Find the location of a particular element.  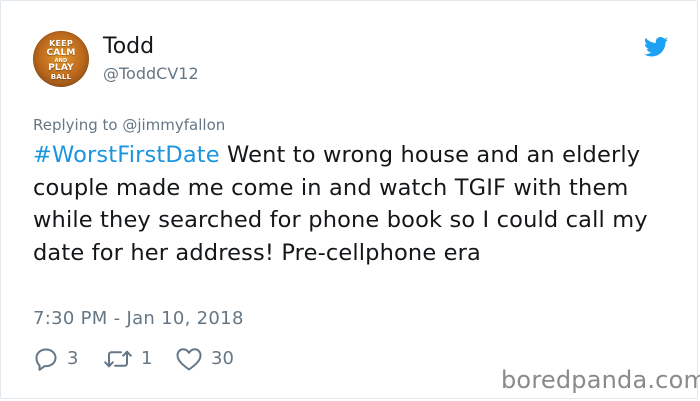

reply-prefix: Replying to is located at coordinates (78, 125).